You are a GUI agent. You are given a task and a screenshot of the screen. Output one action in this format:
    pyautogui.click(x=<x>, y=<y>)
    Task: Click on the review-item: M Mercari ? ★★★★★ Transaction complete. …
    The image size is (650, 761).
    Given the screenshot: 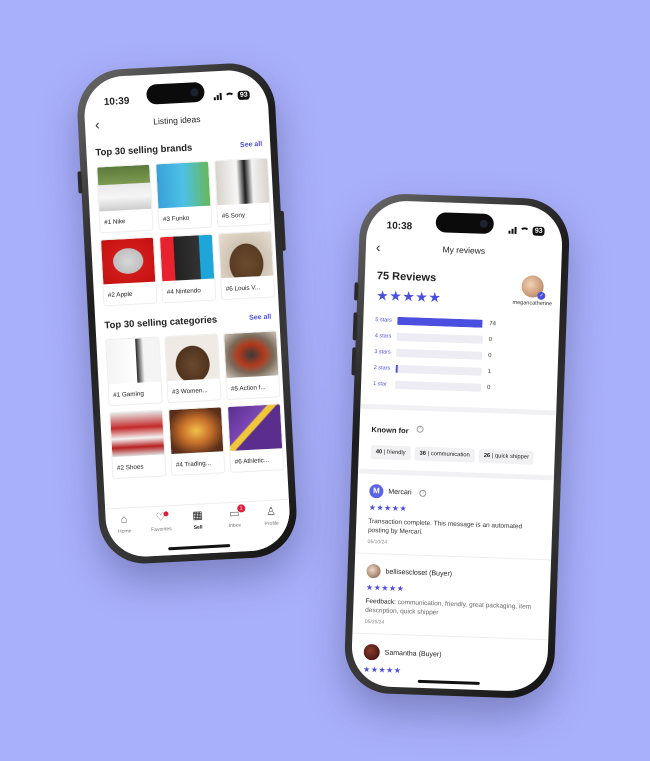 What is the action you would take?
    pyautogui.click(x=454, y=517)
    